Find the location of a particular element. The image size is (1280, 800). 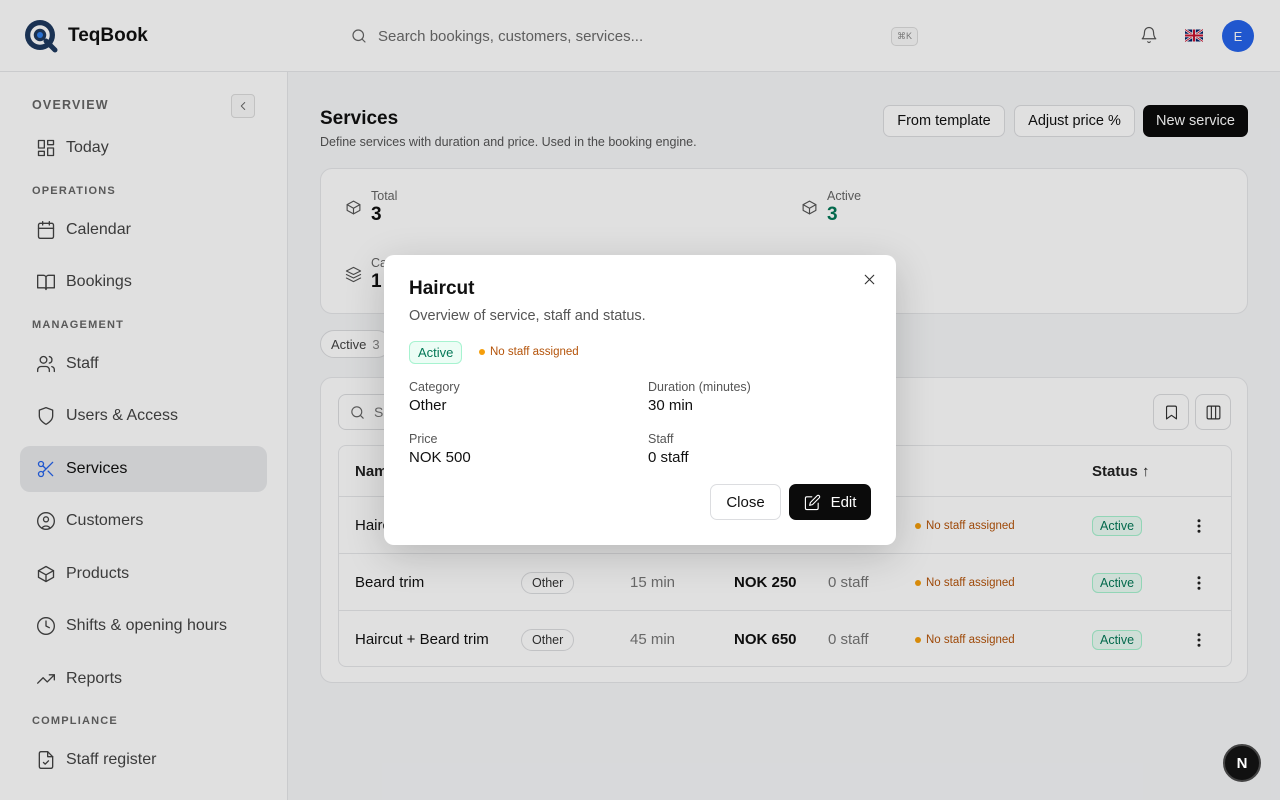

field-price: Price NOK 500 is located at coordinates (440, 449).